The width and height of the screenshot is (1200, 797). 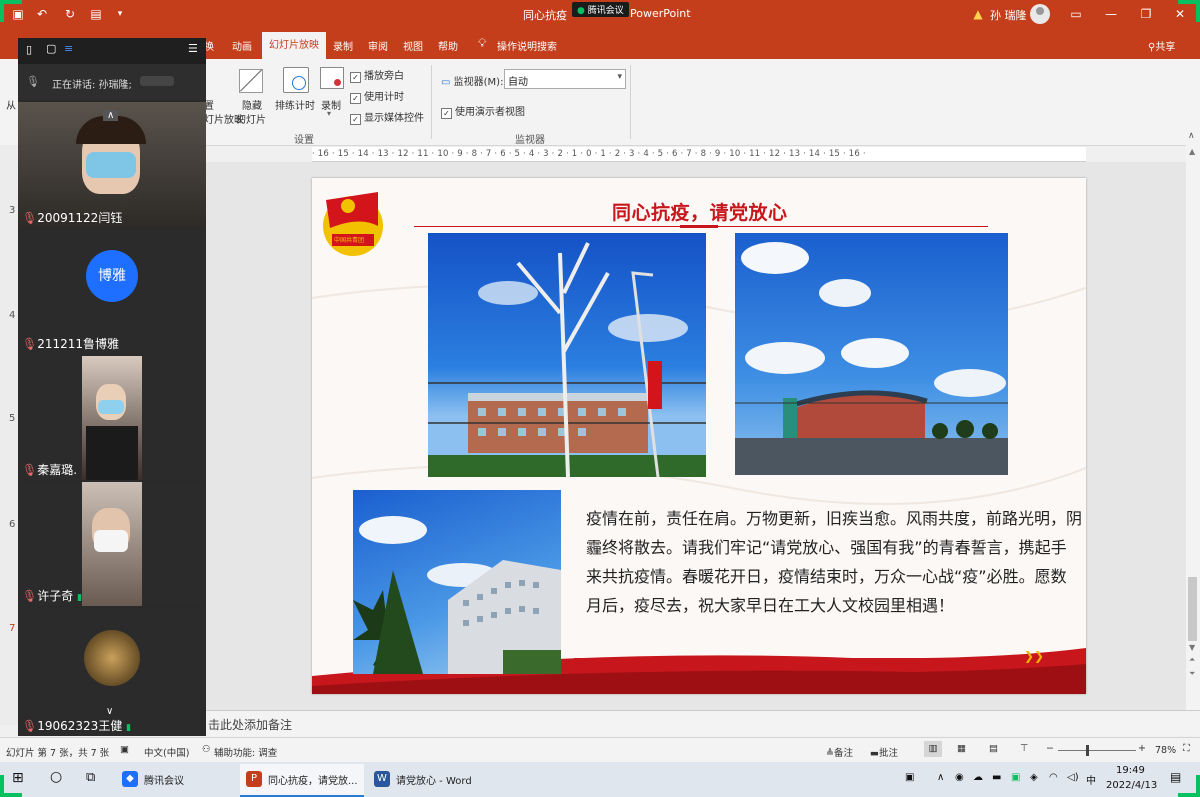 I want to click on menu-icon: ☰, so click(x=193, y=48).